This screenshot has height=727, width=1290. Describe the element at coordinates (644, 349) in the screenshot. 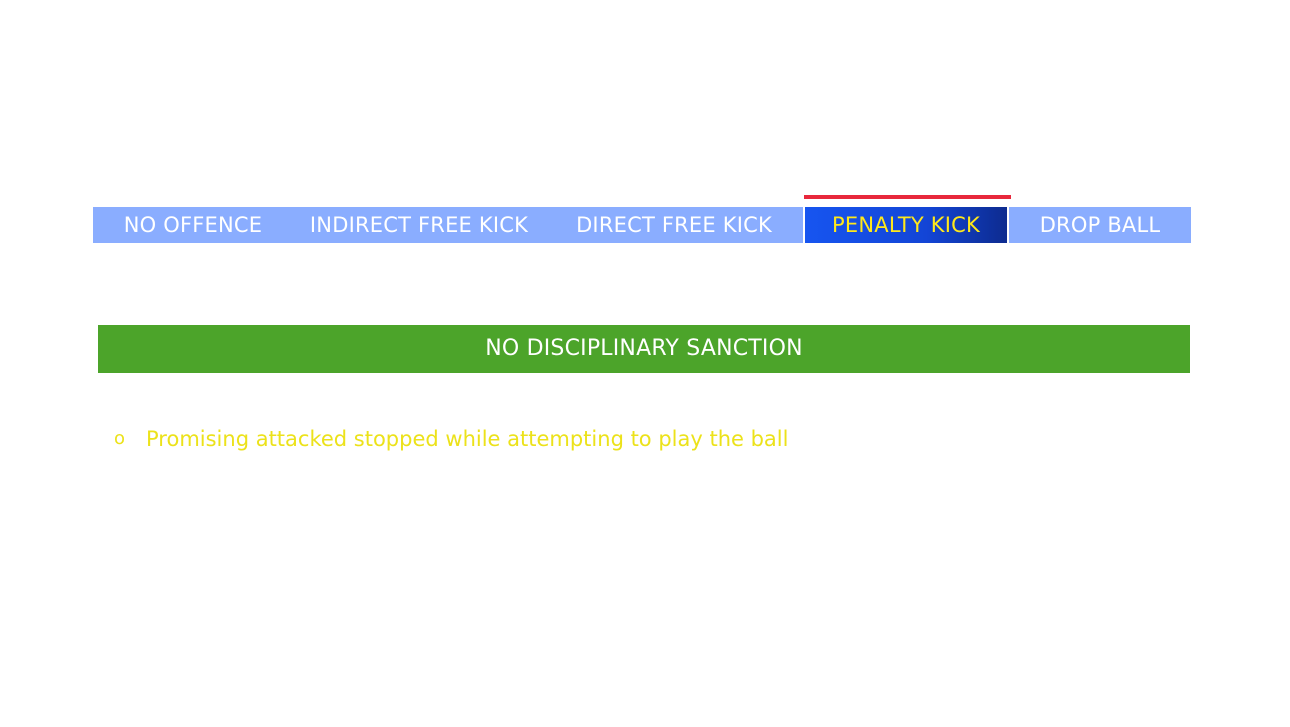

I see `disciplinary-sanction-banner: NO DISCIPLINARY SANCTION` at that location.